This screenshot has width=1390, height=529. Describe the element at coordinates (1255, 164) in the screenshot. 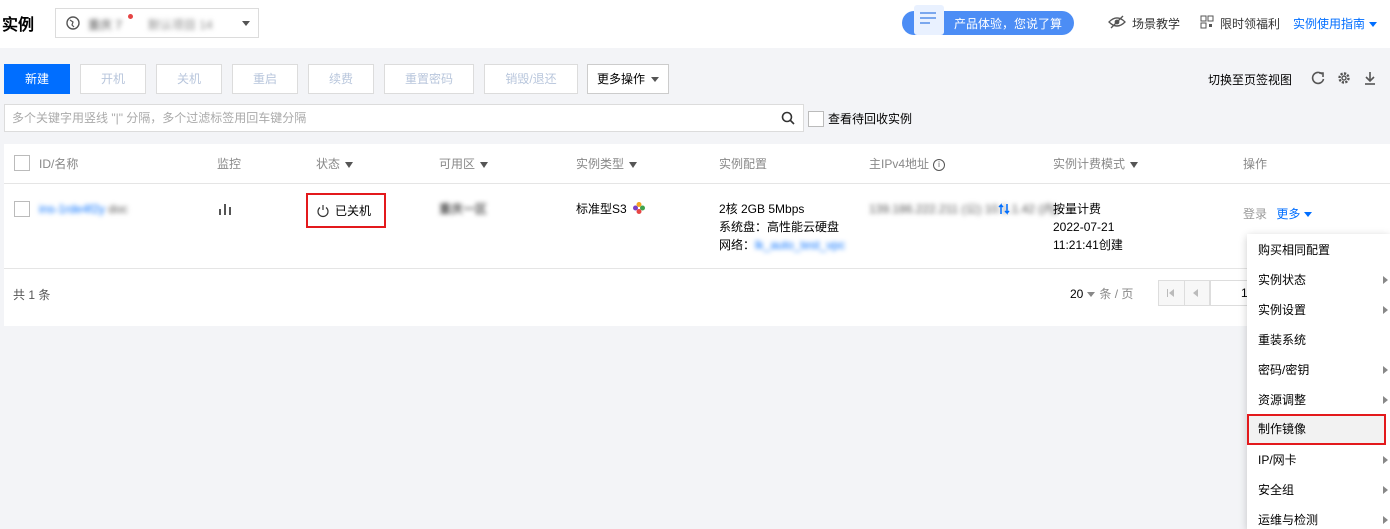

I see `column-actions: 操作` at that location.